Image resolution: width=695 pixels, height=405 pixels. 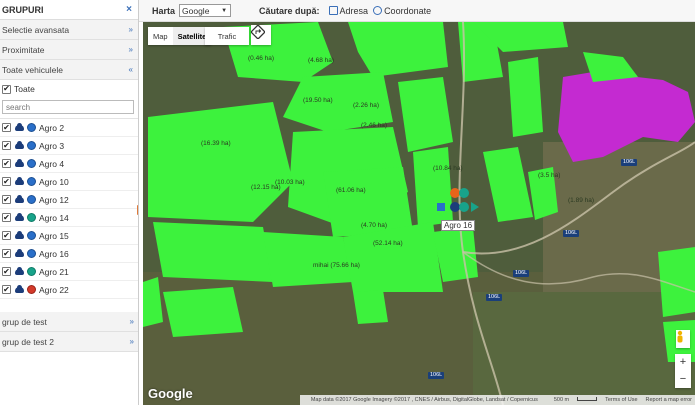 What do you see at coordinates (408, 10) in the screenshot?
I see `coordinates-label: Coordonate` at bounding box center [408, 10].